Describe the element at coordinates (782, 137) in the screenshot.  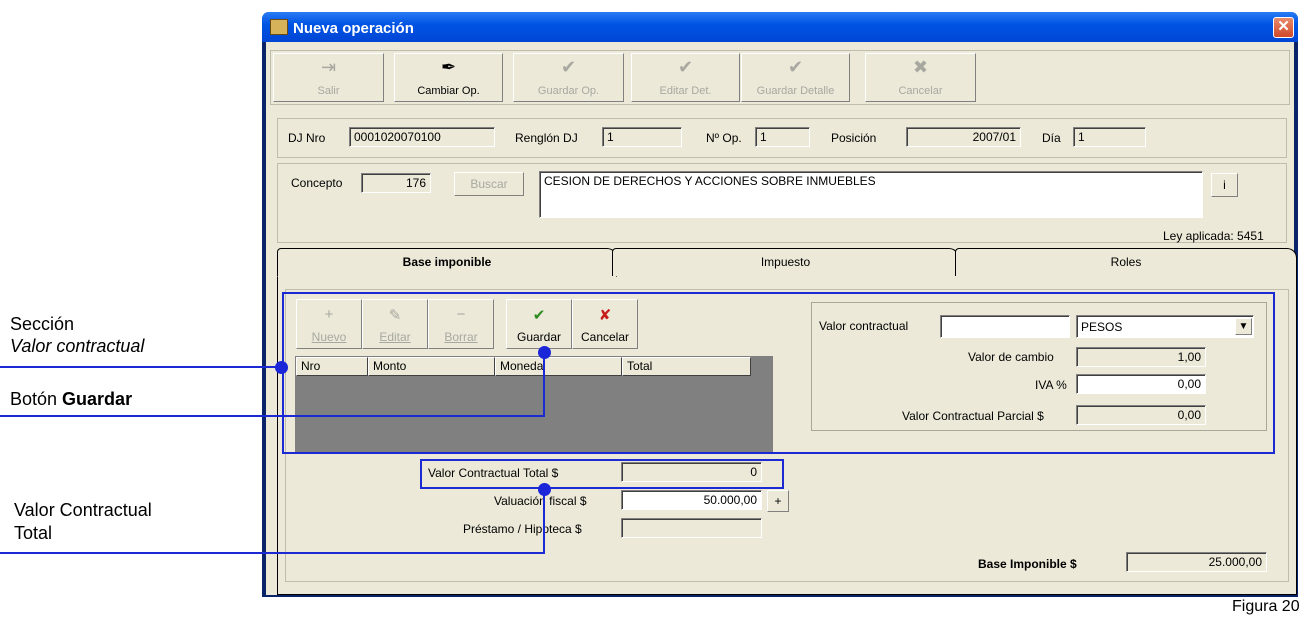
I see `nro-op-field: 1` at that location.